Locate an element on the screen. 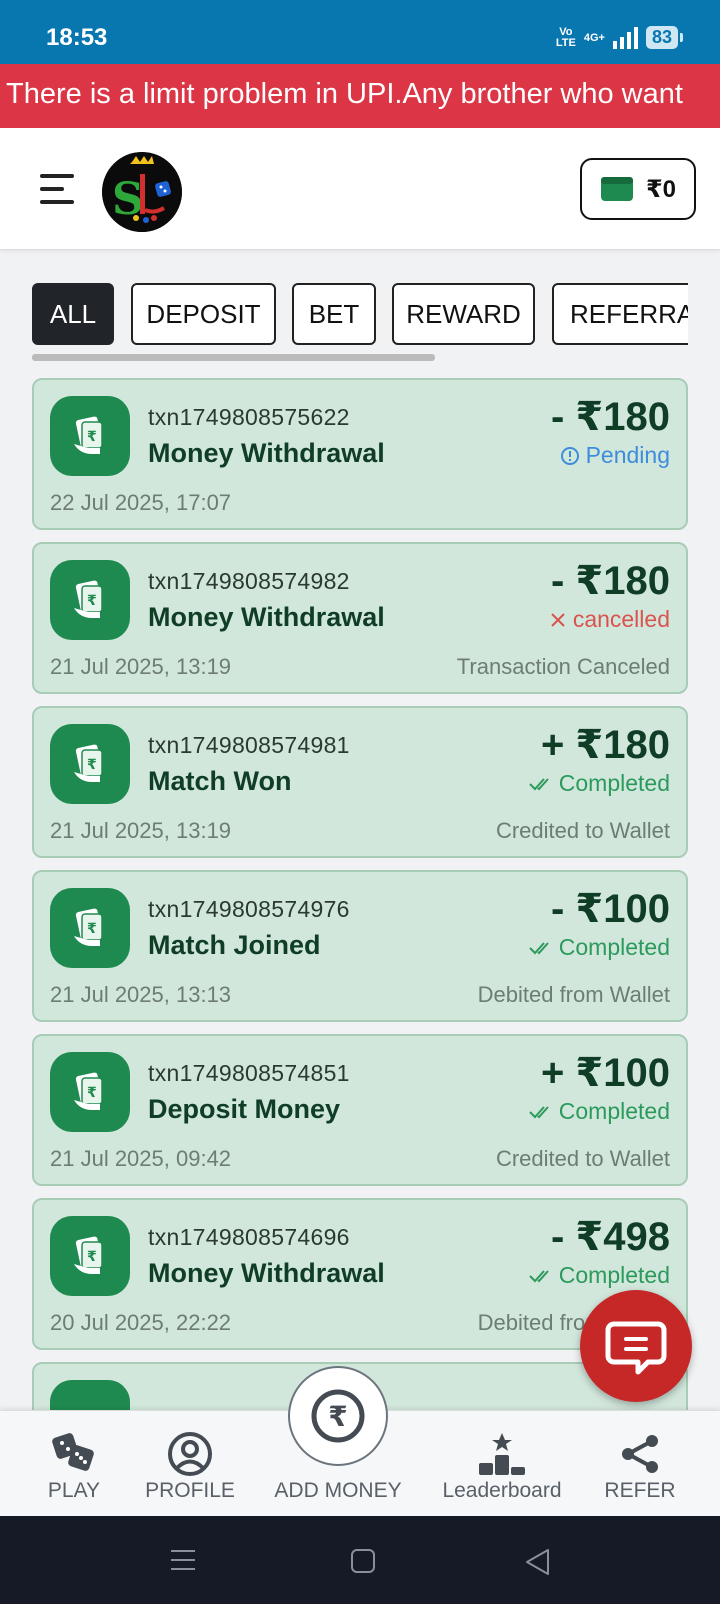 The image size is (720, 1604). volte-indicator: Vo LTE is located at coordinates (565, 37).